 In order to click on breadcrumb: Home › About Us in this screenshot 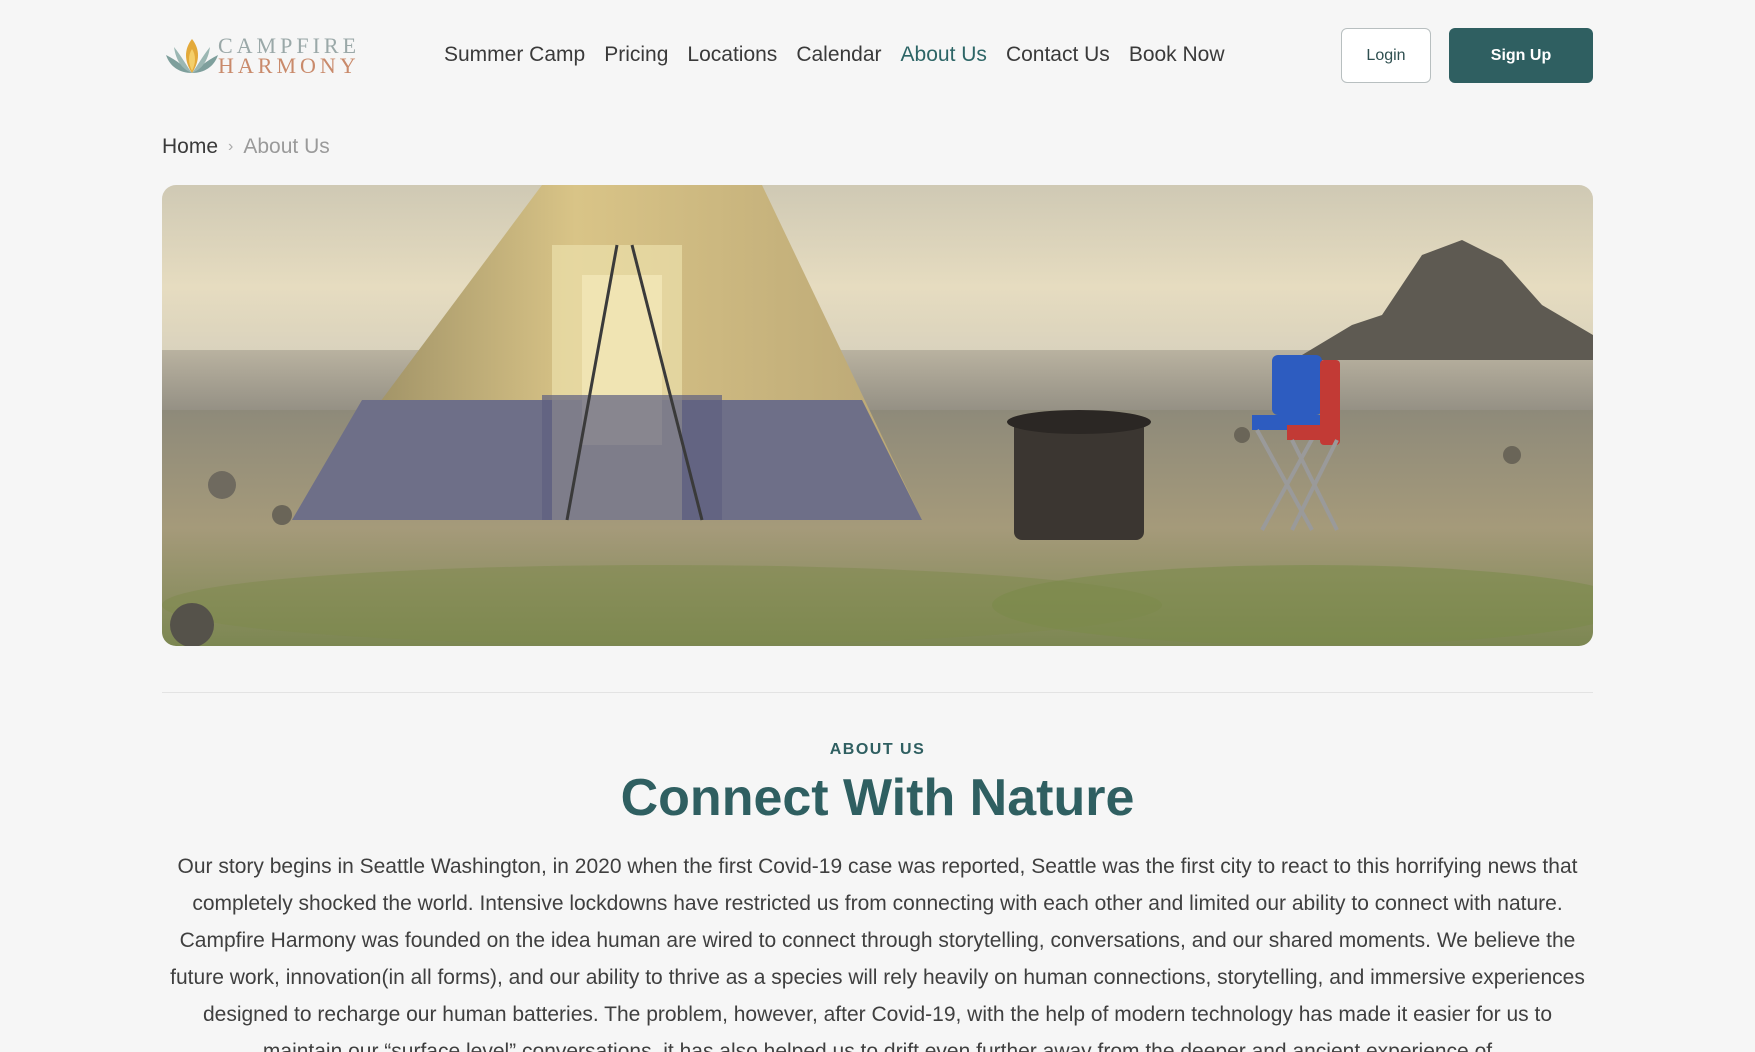, I will do `click(246, 147)`.